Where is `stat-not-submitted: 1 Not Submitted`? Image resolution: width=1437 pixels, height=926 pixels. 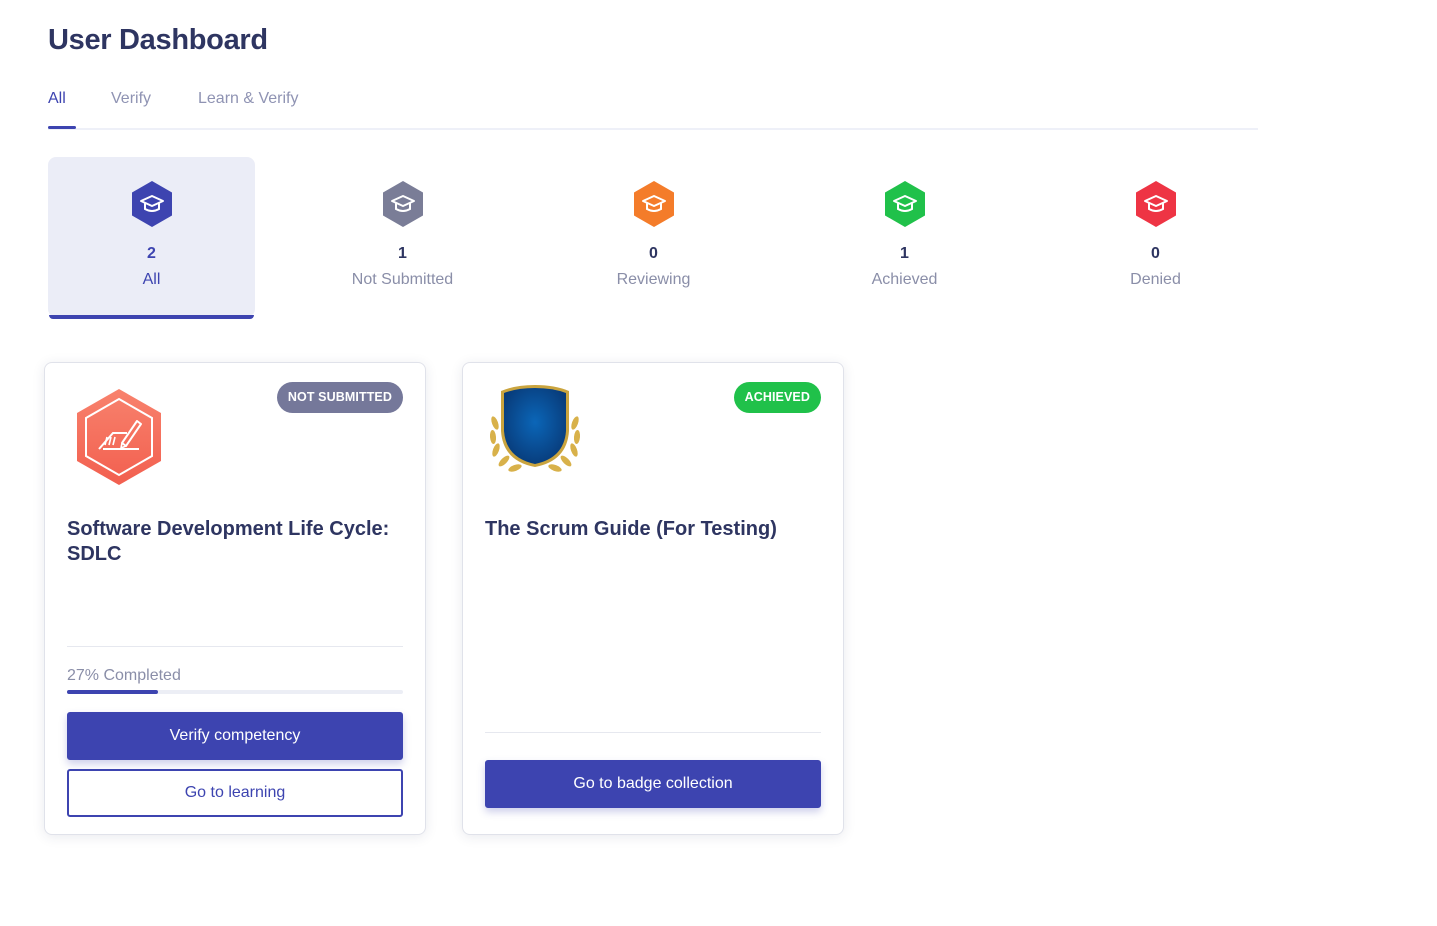 stat-not-submitted: 1 Not Submitted is located at coordinates (402, 237).